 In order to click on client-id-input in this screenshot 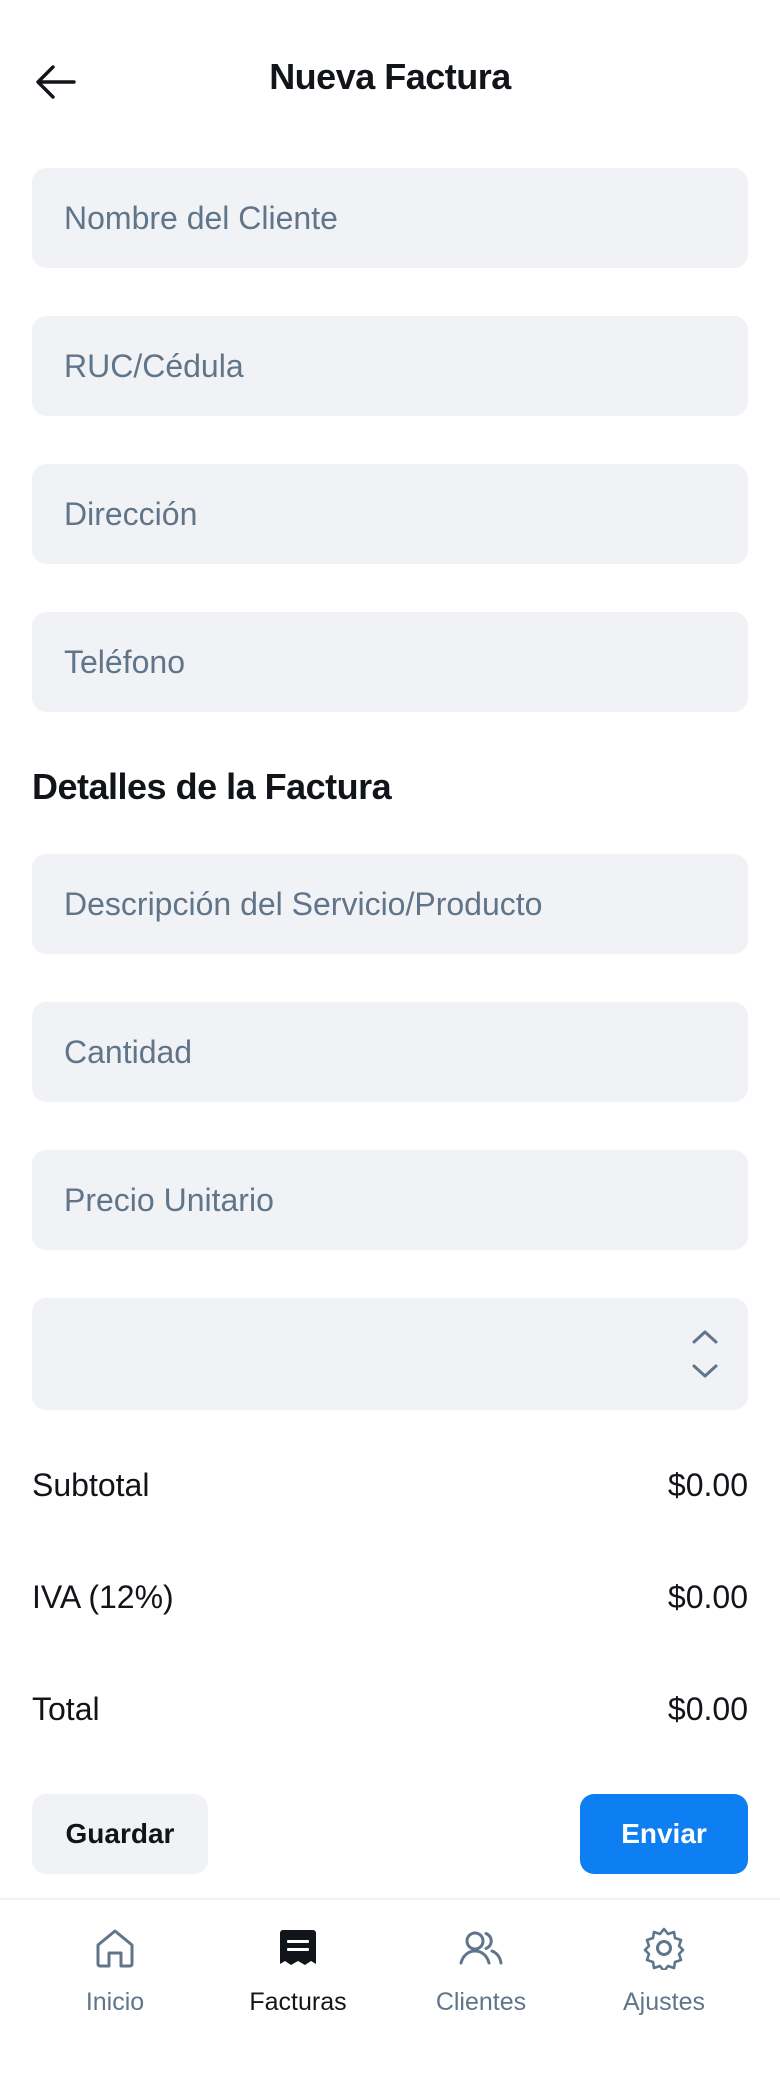, I will do `click(390, 366)`.